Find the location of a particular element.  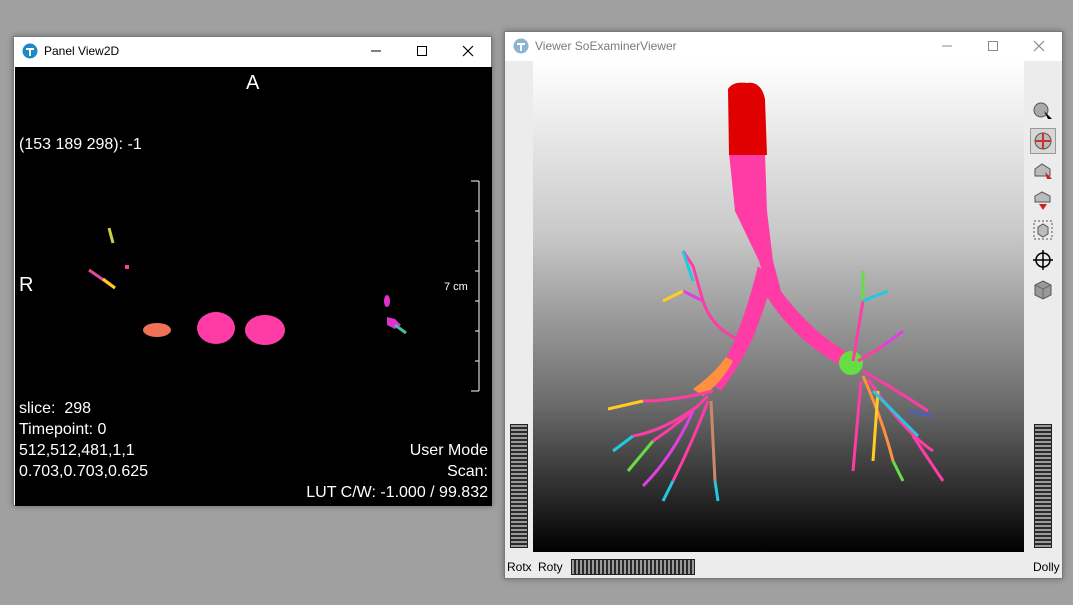

user-mode-label: User Mode is located at coordinates (448, 450).